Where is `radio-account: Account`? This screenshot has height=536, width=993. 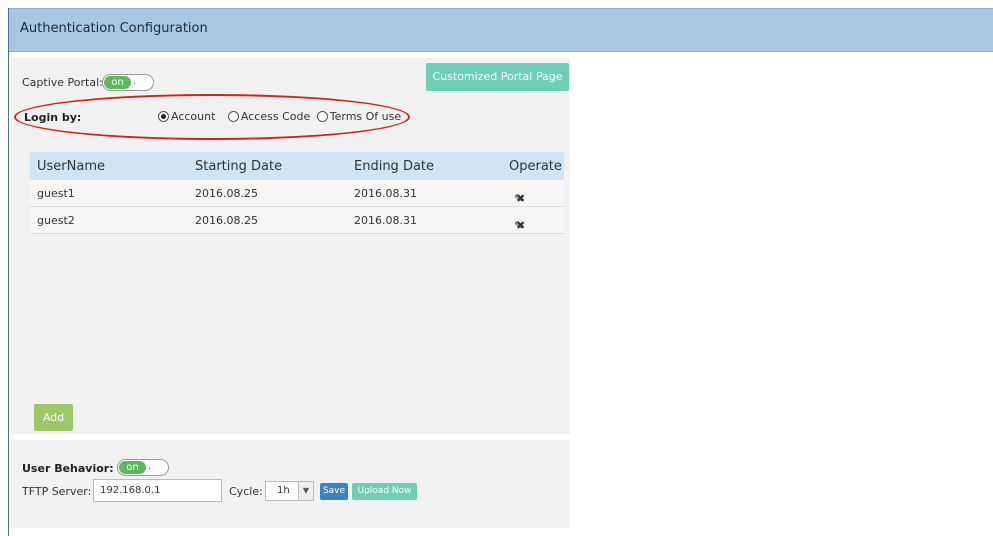 radio-account: Account is located at coordinates (186, 116).